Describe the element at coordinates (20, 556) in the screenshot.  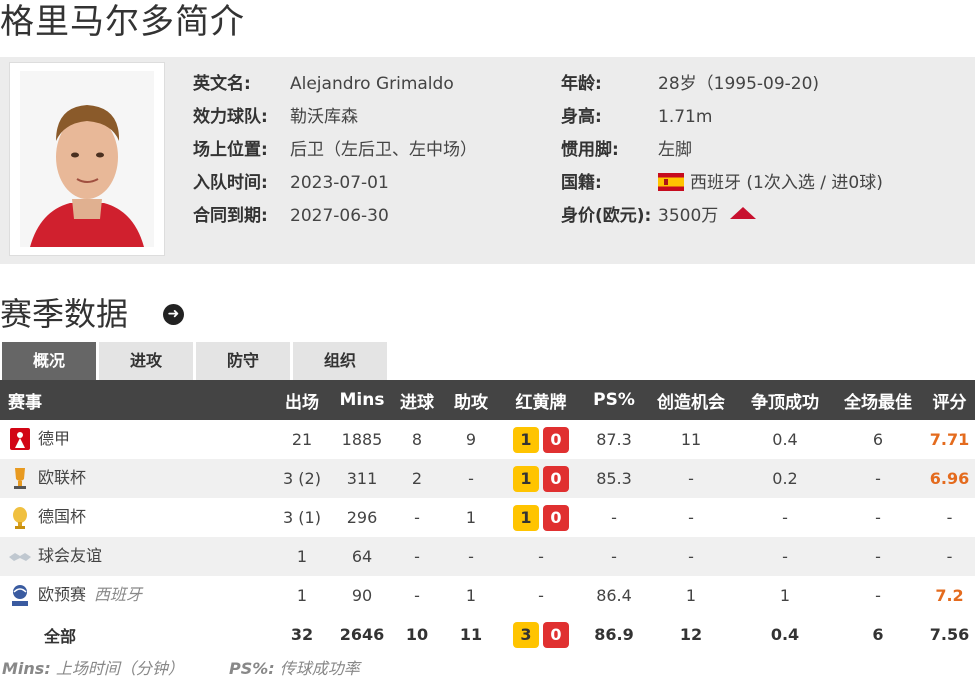
I see `handshake-icon` at that location.